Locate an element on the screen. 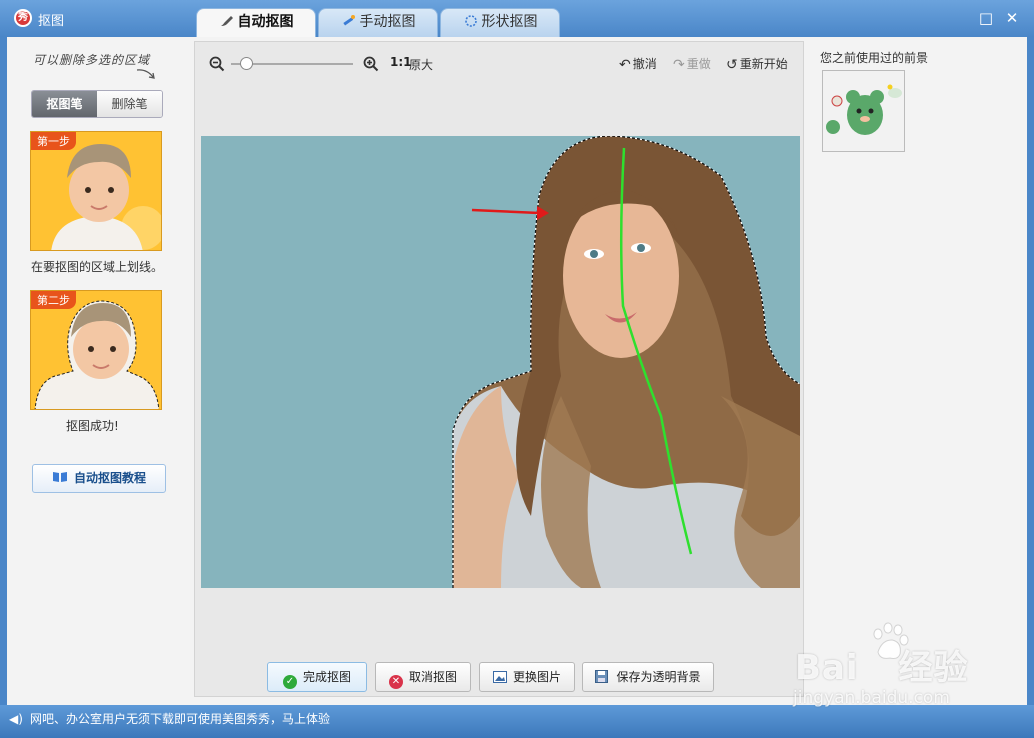 The image size is (1034, 738). zoom-out-icon is located at coordinates (217, 64).